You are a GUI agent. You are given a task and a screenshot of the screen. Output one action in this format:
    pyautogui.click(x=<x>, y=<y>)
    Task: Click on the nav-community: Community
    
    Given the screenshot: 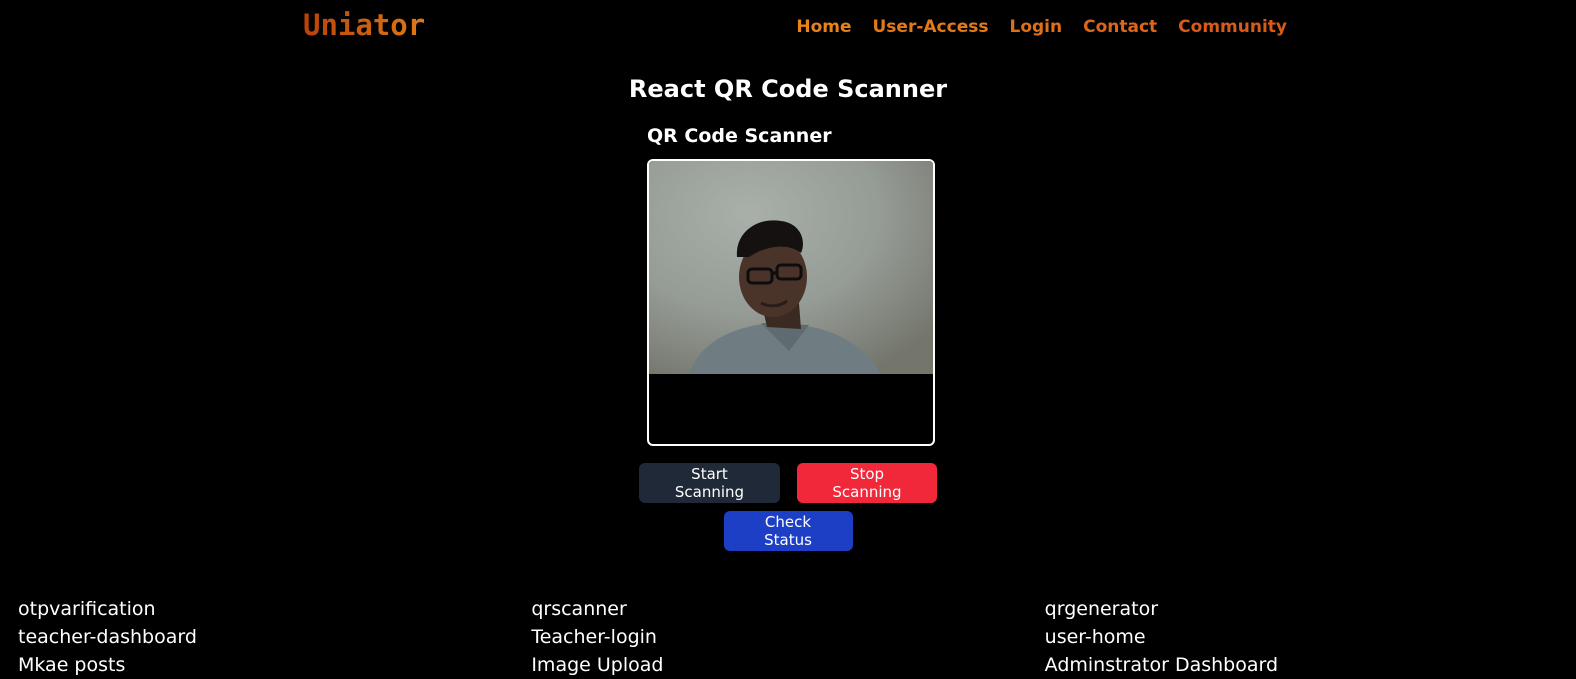 What is the action you would take?
    pyautogui.click(x=1232, y=27)
    